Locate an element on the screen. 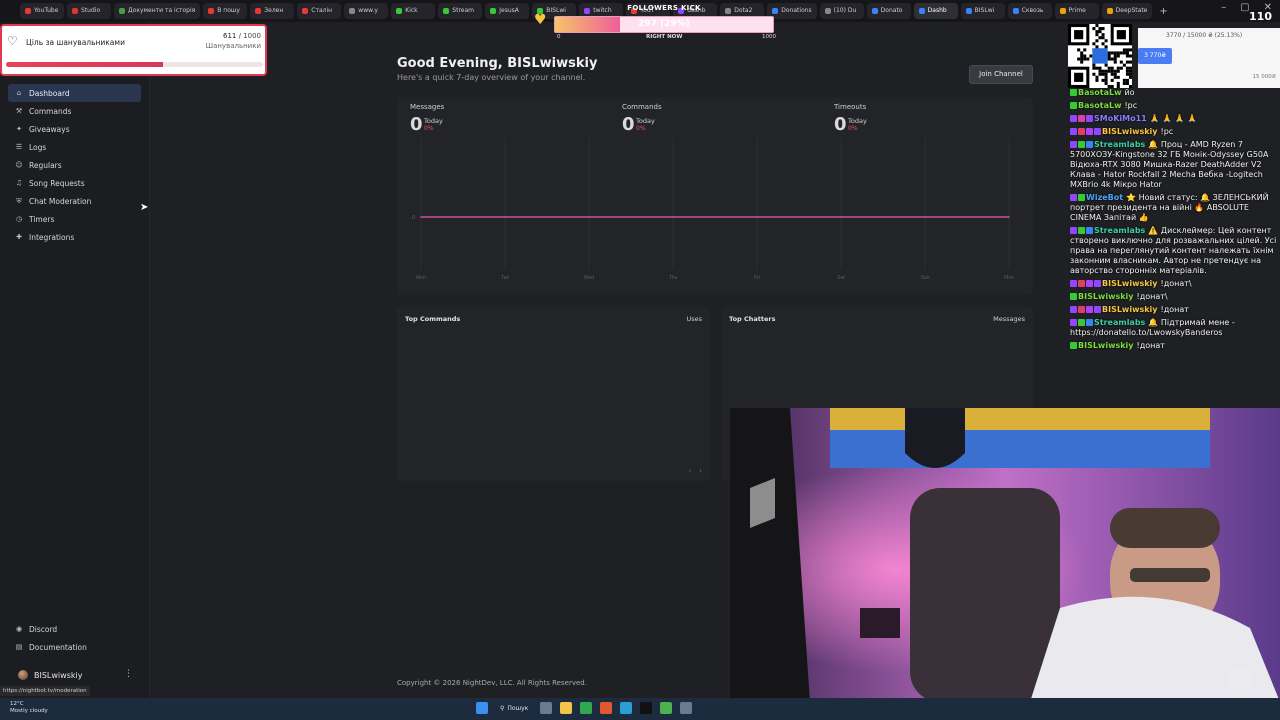  browser-app-icon is located at coordinates (586, 708).